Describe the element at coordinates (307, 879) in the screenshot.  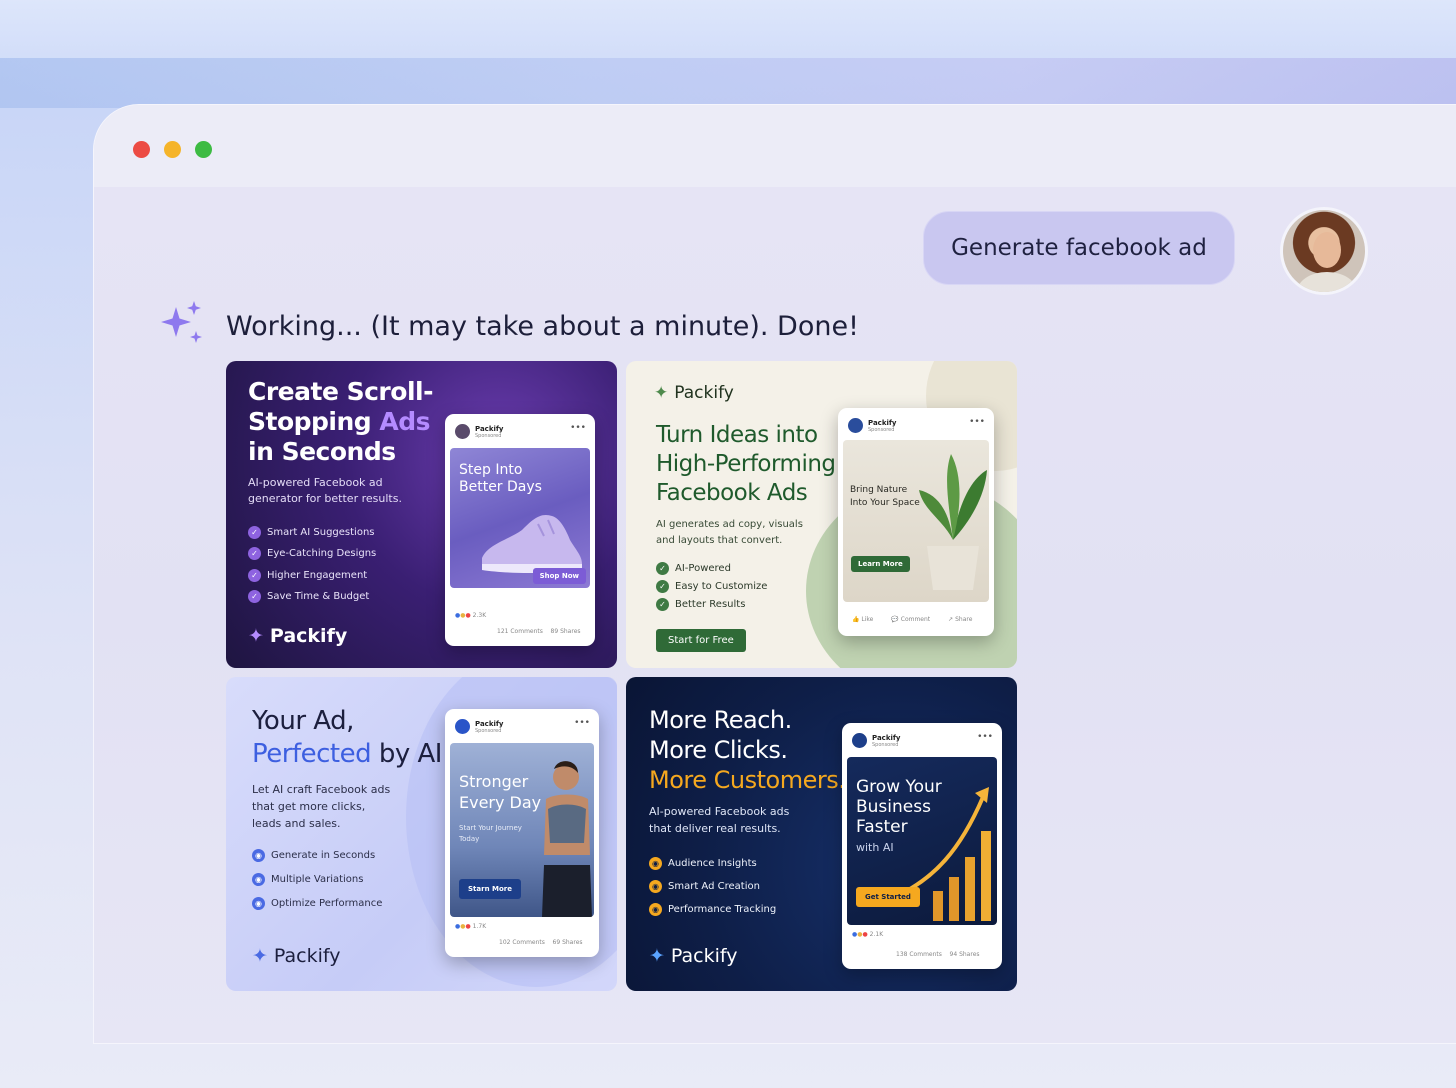
I see `feature-item: ◉ Multiple Variations` at that location.